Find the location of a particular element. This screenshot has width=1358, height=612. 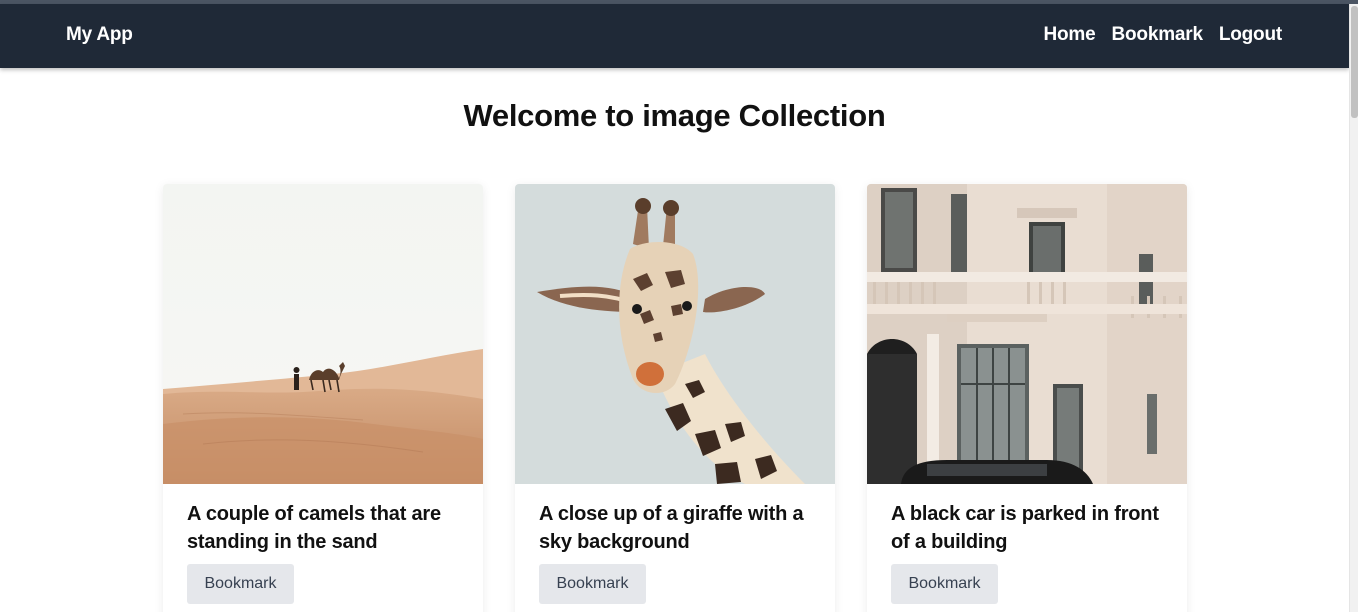

nav-bookmark-link: Bookmark is located at coordinates (1158, 35).